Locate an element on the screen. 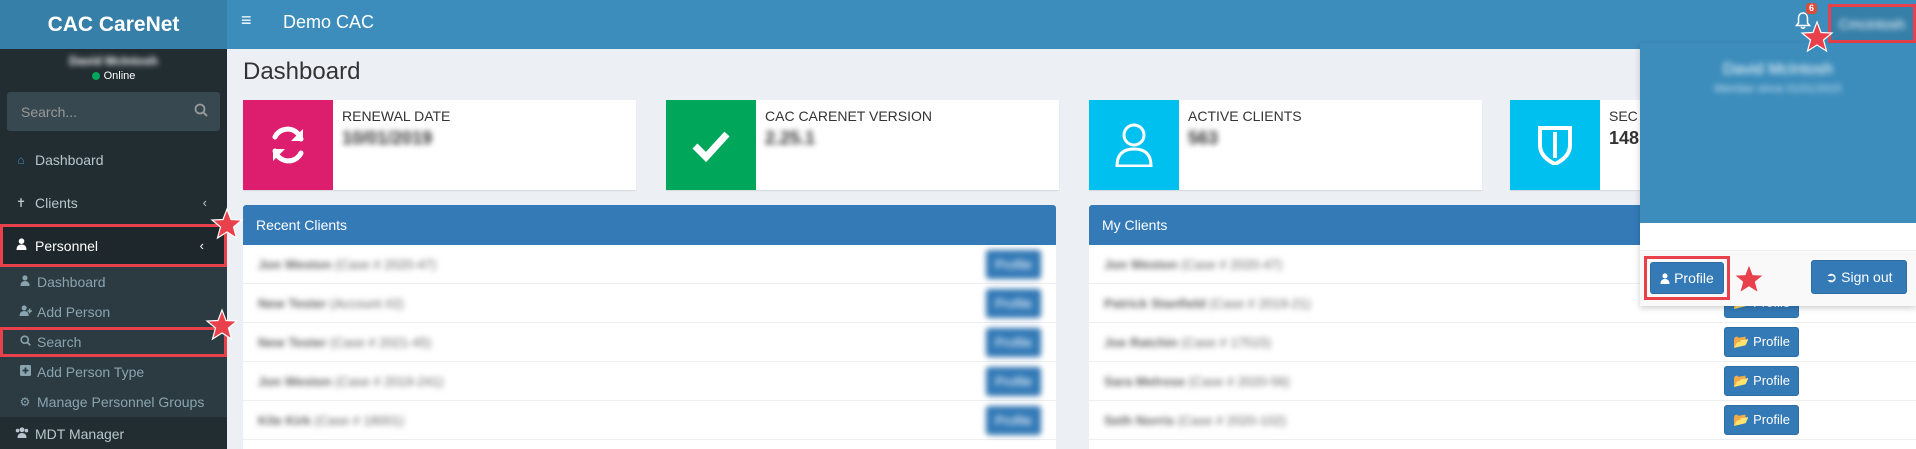  info-box-active-clients: ACTIVE CLIENTS 563 is located at coordinates (1285, 145).